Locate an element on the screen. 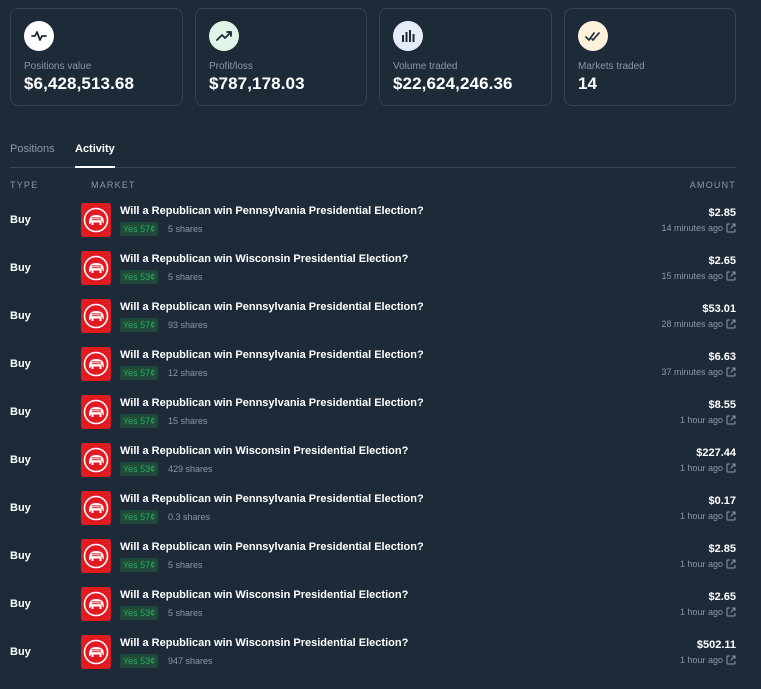 Image resolution: width=761 pixels, height=689 pixels. activity-pulse-icon is located at coordinates (39, 36).